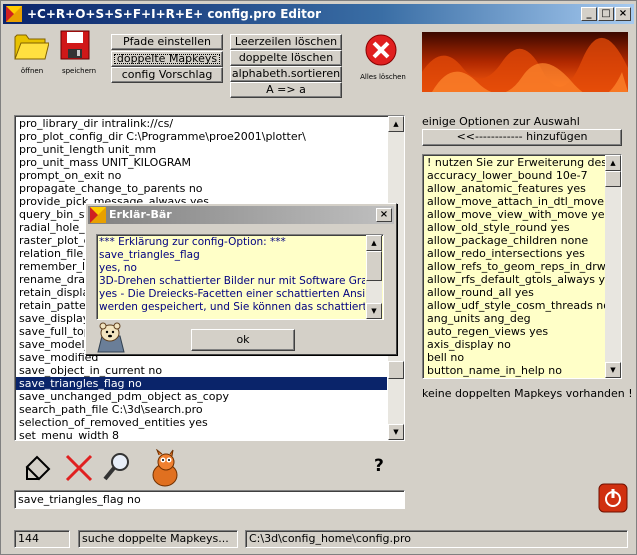 The image size is (637, 555). Describe the element at coordinates (623, 14) in the screenshot. I see `close-button: ×` at that location.